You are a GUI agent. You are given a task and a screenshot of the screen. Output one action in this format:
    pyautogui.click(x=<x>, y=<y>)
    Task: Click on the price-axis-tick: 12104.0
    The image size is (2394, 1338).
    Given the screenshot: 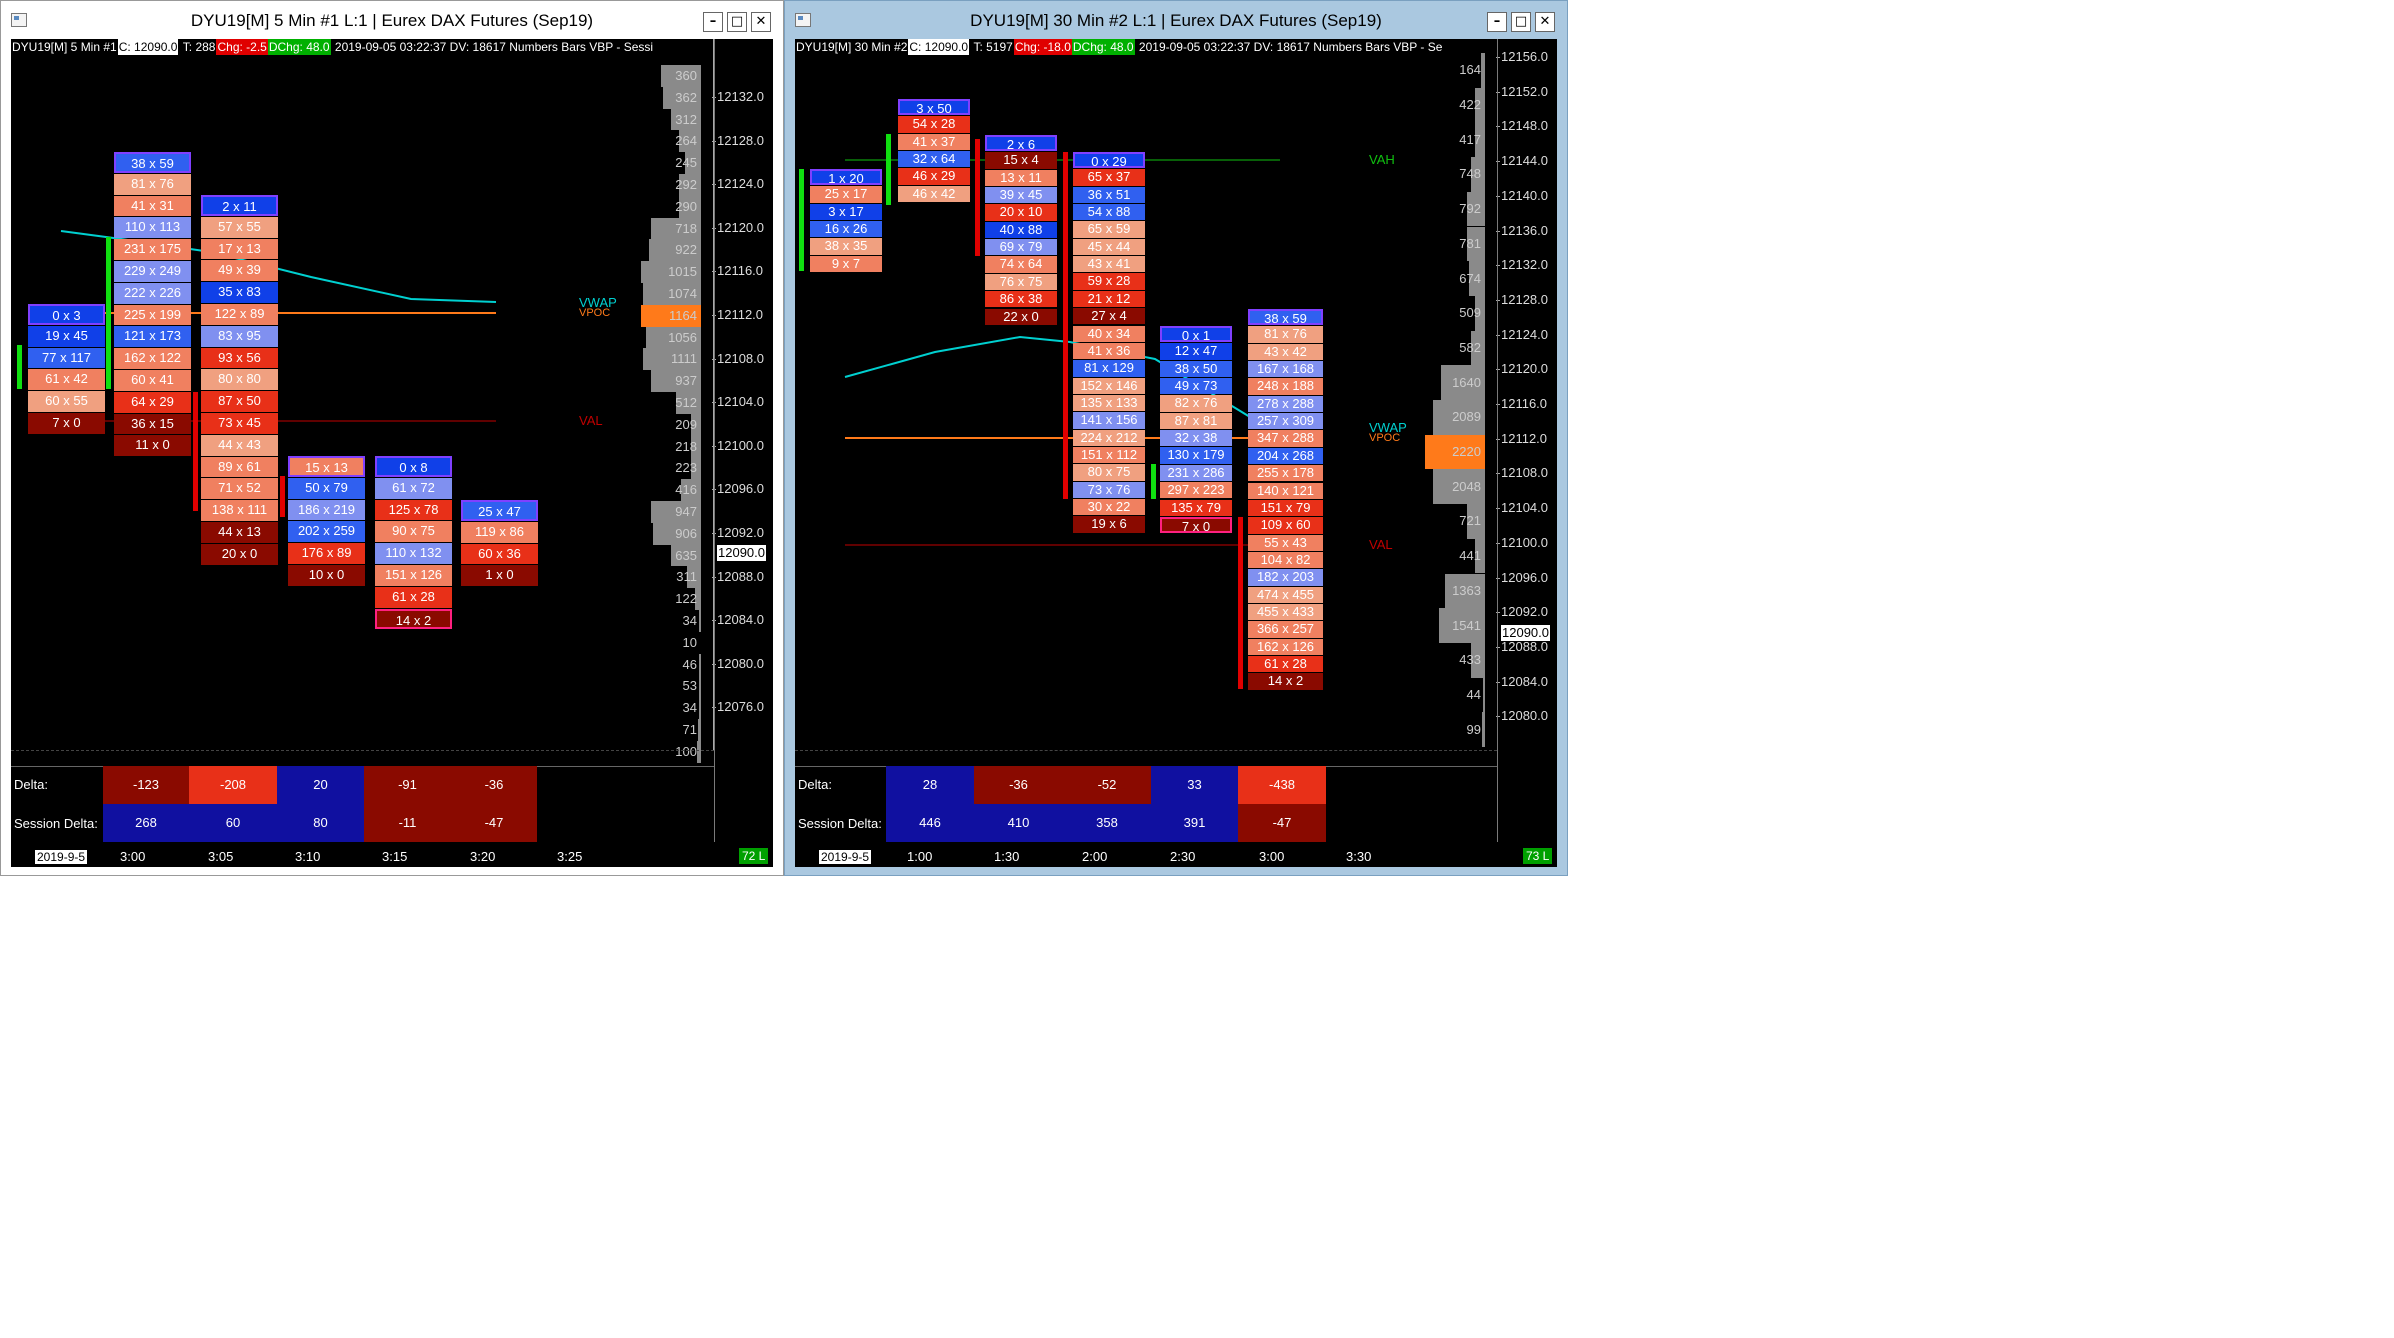 What is the action you would take?
    pyautogui.click(x=738, y=402)
    